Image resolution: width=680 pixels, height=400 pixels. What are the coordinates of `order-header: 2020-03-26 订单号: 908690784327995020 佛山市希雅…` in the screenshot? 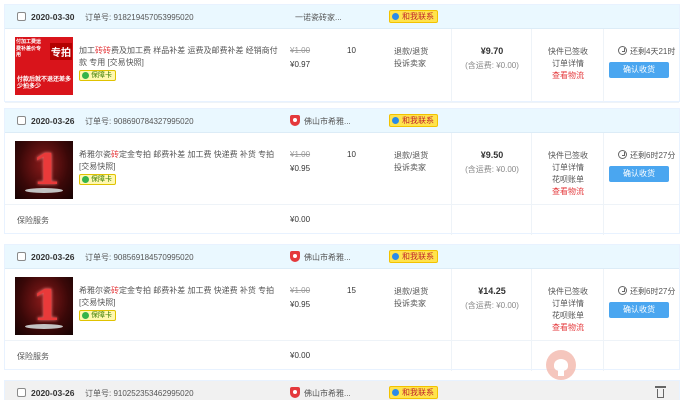 It's located at (342, 121).